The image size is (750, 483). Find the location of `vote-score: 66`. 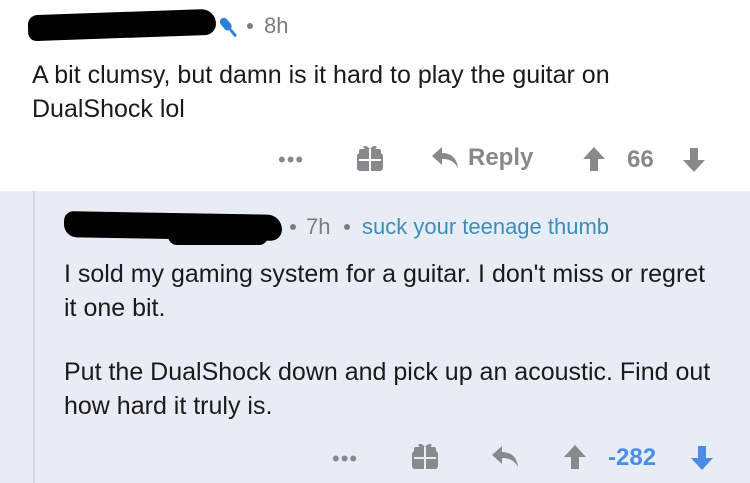

vote-score: 66 is located at coordinates (640, 159).